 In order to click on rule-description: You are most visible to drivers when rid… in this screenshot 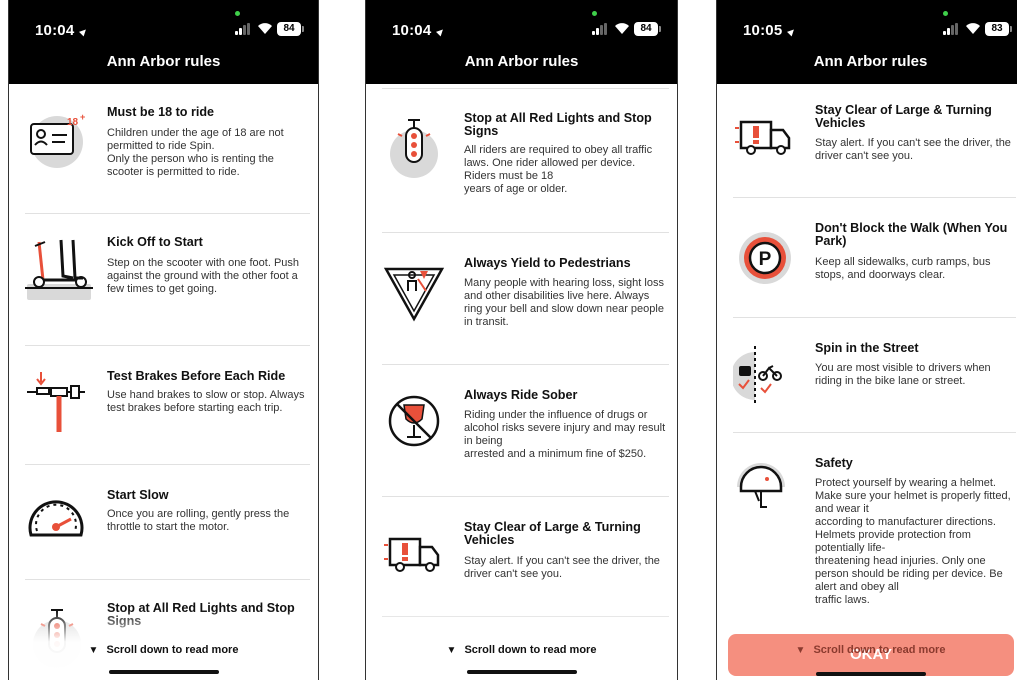, I will do `click(903, 374)`.